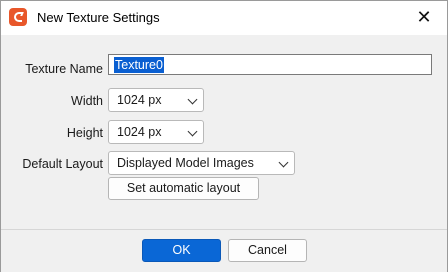 Image resolution: width=448 pixels, height=272 pixels. Describe the element at coordinates (84, 133) in the screenshot. I see `height-label: Height` at that location.